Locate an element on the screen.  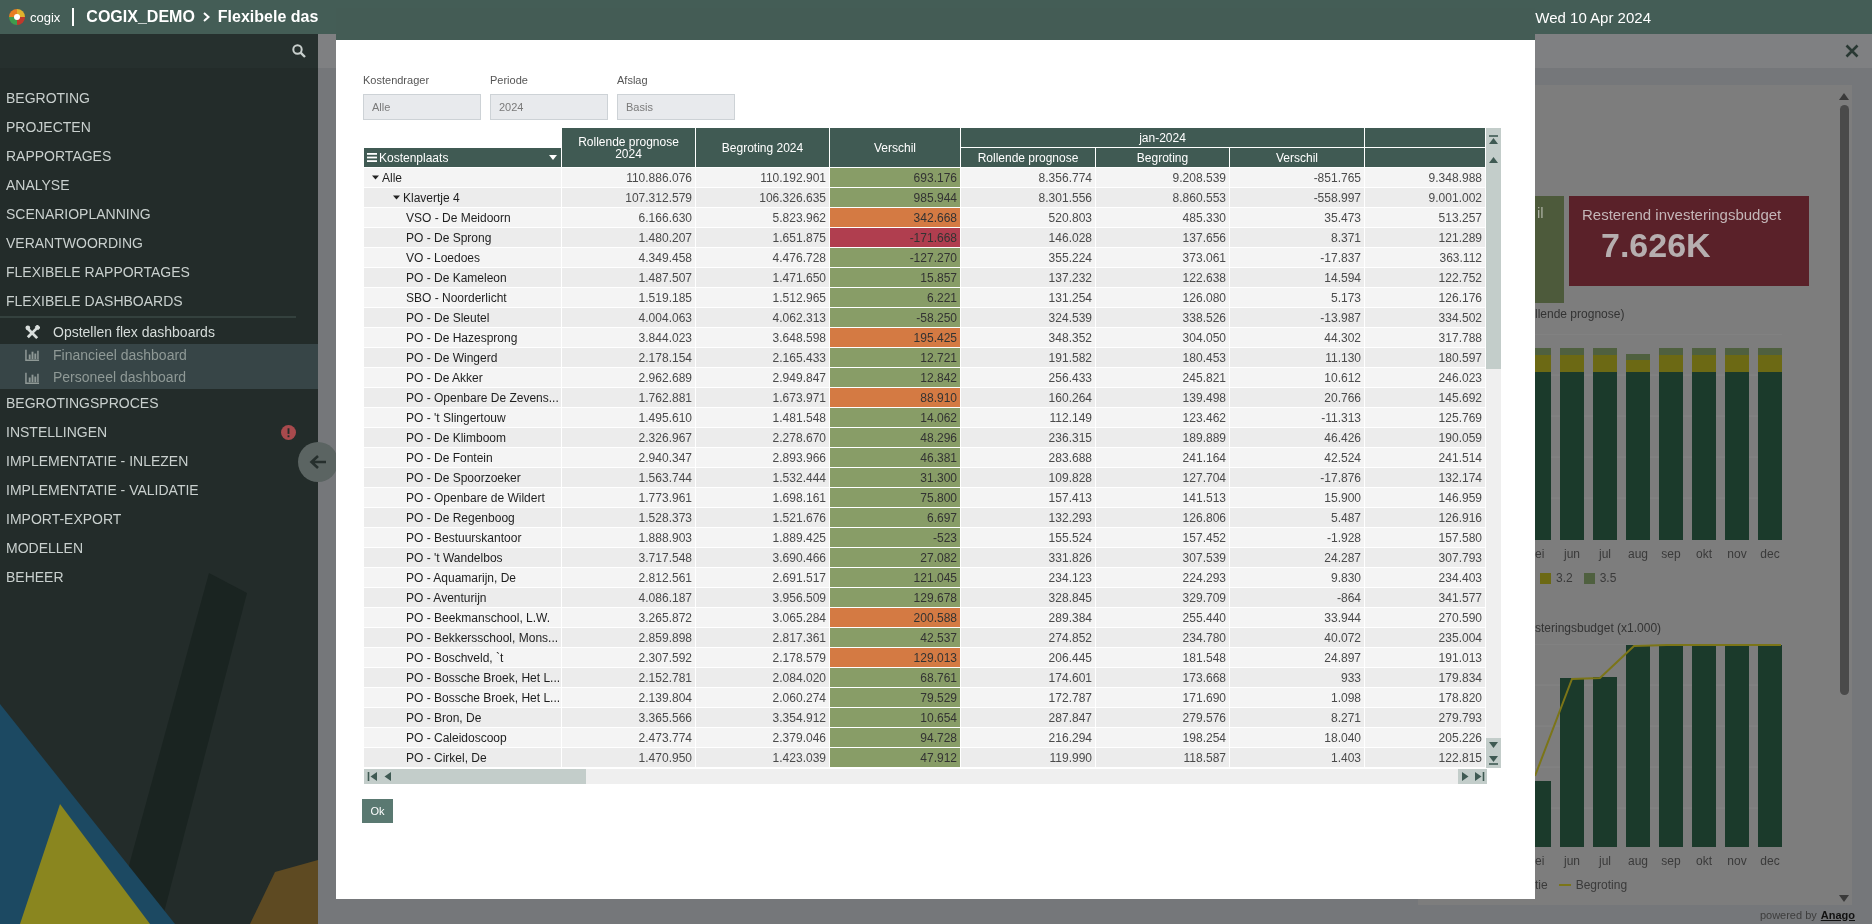
table-cell: 304.050 is located at coordinates (1163, 338).